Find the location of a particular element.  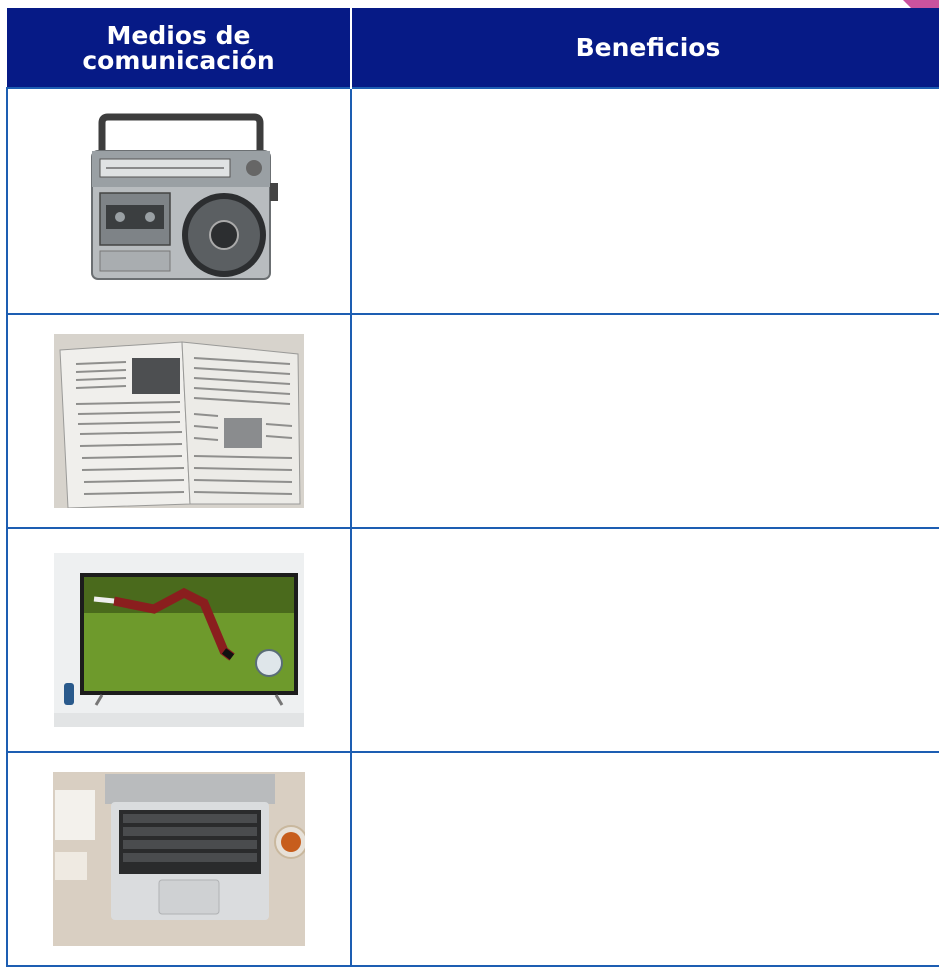

header-benefits-label: Beneficios is located at coordinates (648, 47).